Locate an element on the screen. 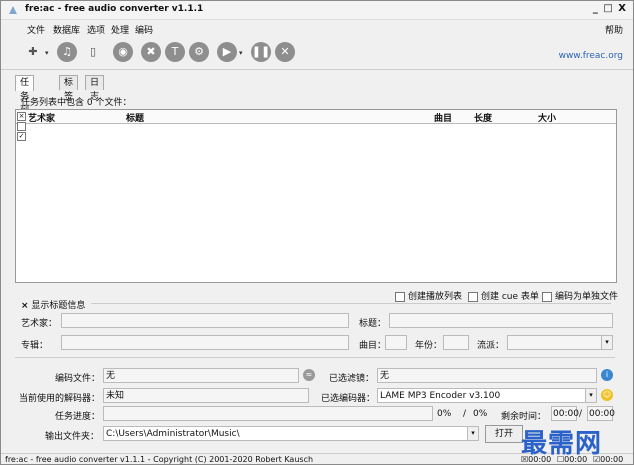  encoder-select: LAME MP3 Encoder v3.100 ▾ is located at coordinates (487, 395).